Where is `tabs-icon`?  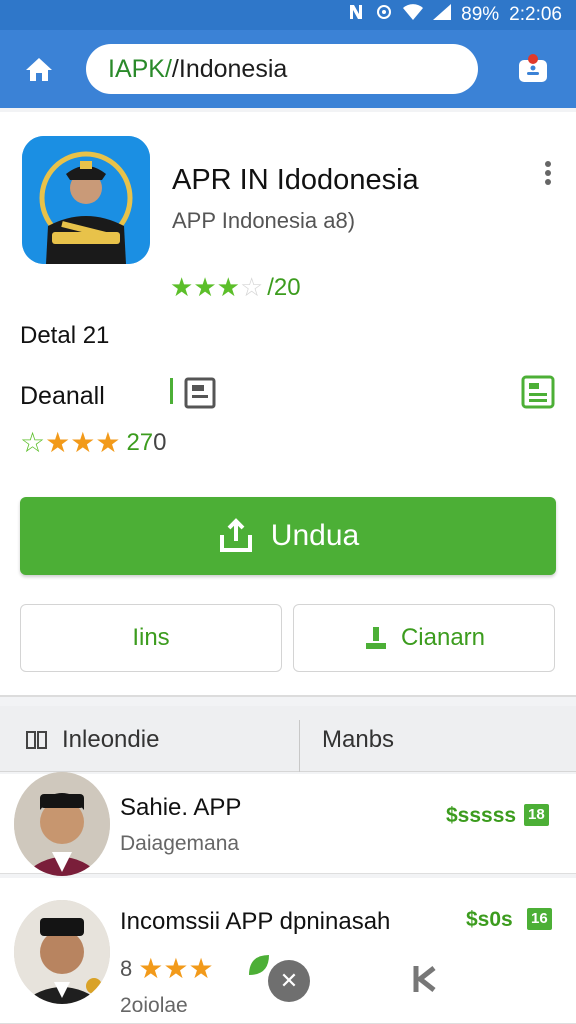
tabs-icon is located at coordinates (533, 68).